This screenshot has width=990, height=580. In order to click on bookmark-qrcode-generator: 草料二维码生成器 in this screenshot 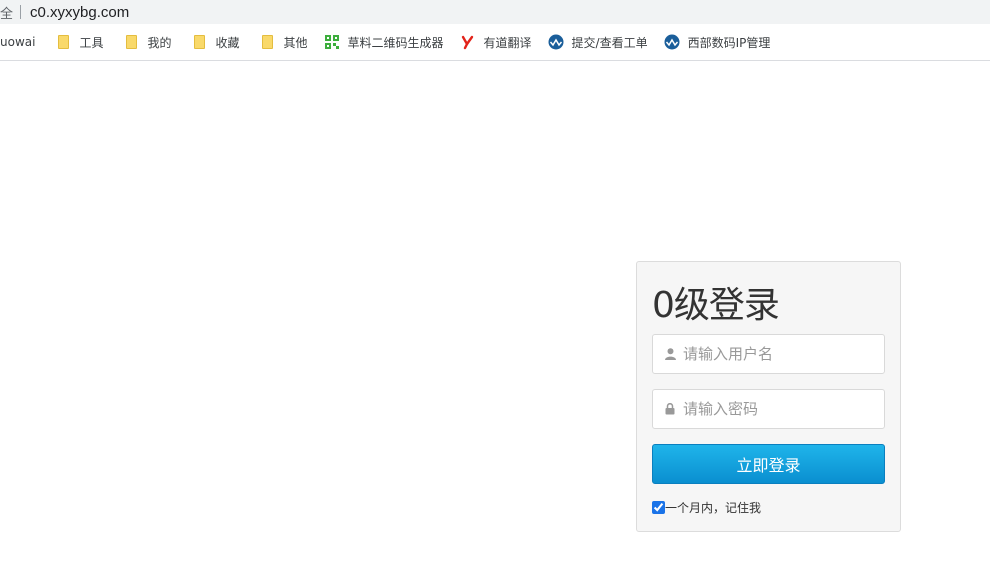, I will do `click(388, 42)`.